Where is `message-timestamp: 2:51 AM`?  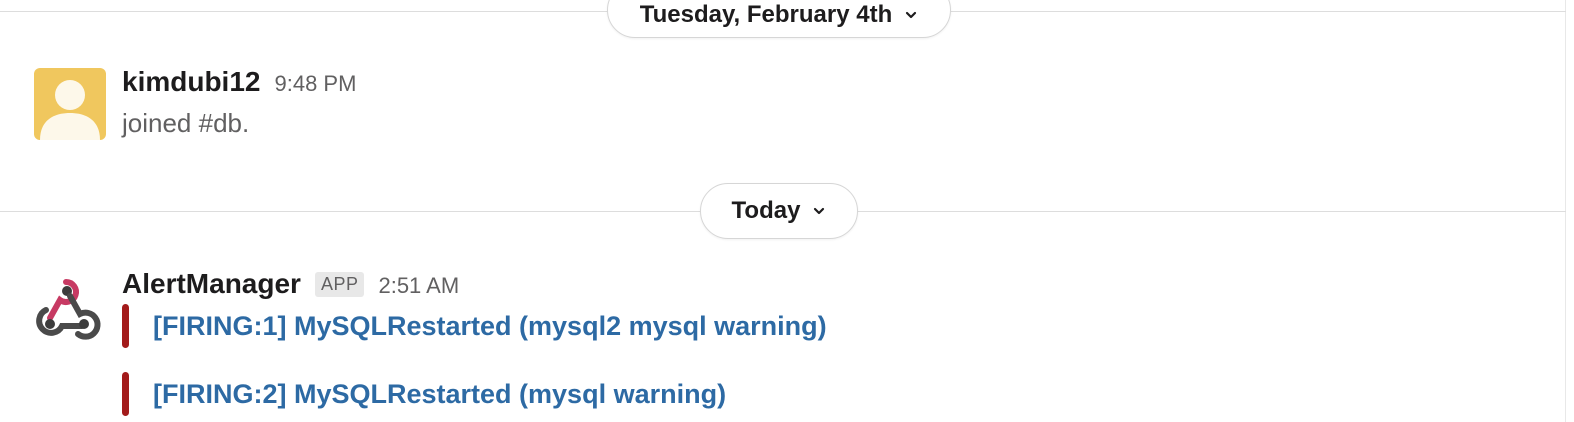 message-timestamp: 2:51 AM is located at coordinates (418, 286).